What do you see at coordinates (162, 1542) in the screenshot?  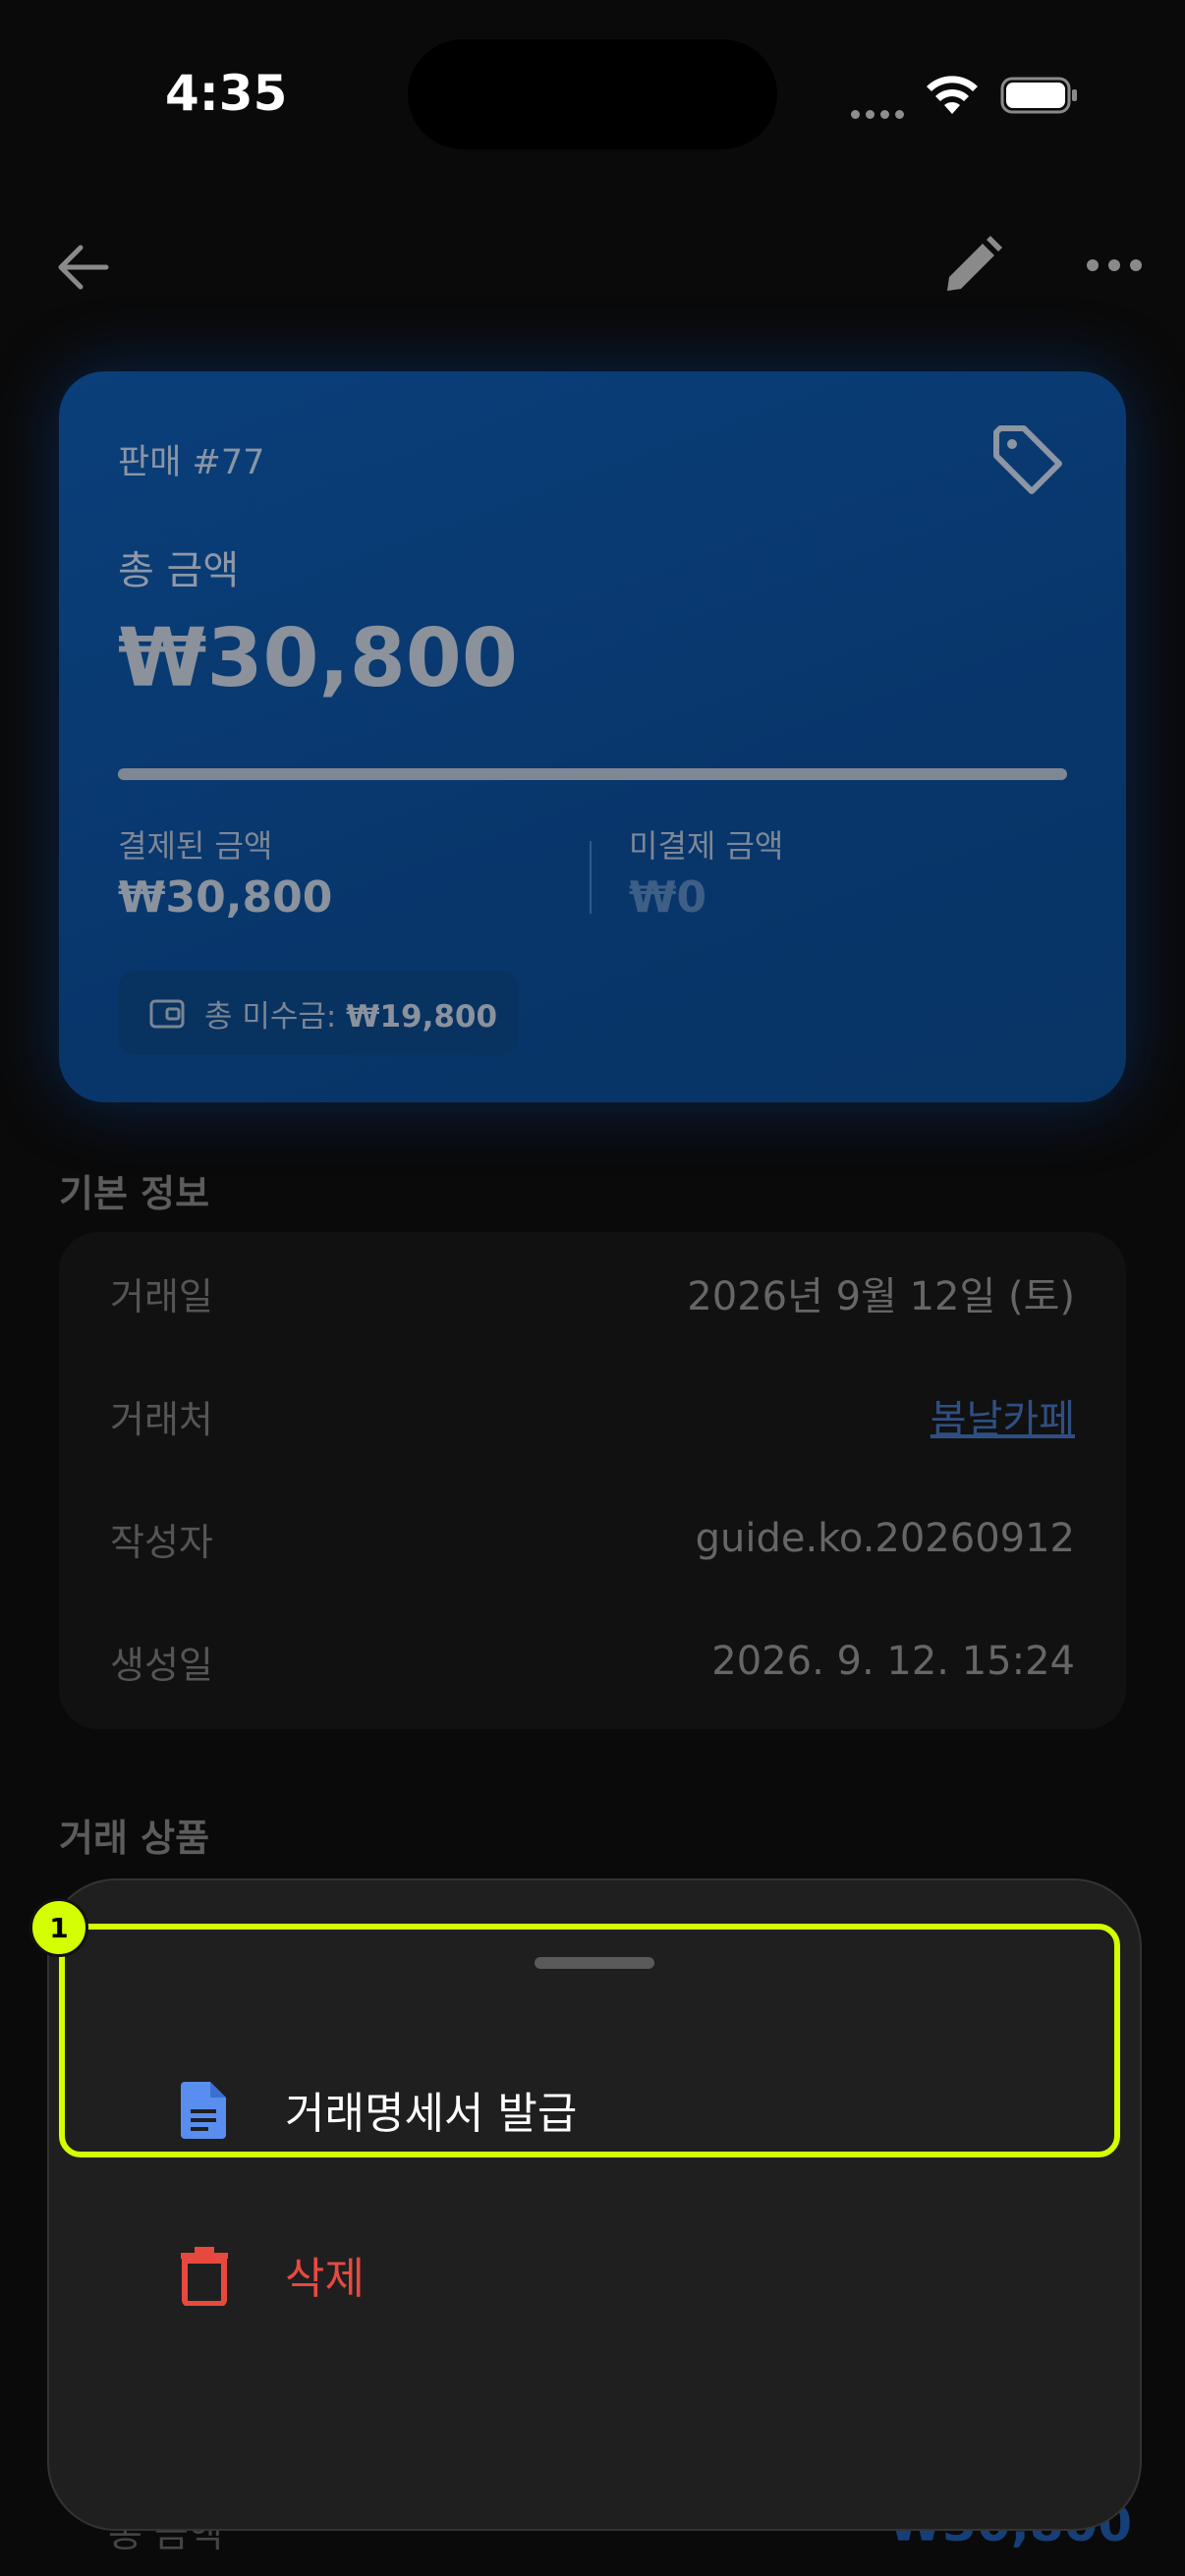 I see `info-key: 작성자` at bounding box center [162, 1542].